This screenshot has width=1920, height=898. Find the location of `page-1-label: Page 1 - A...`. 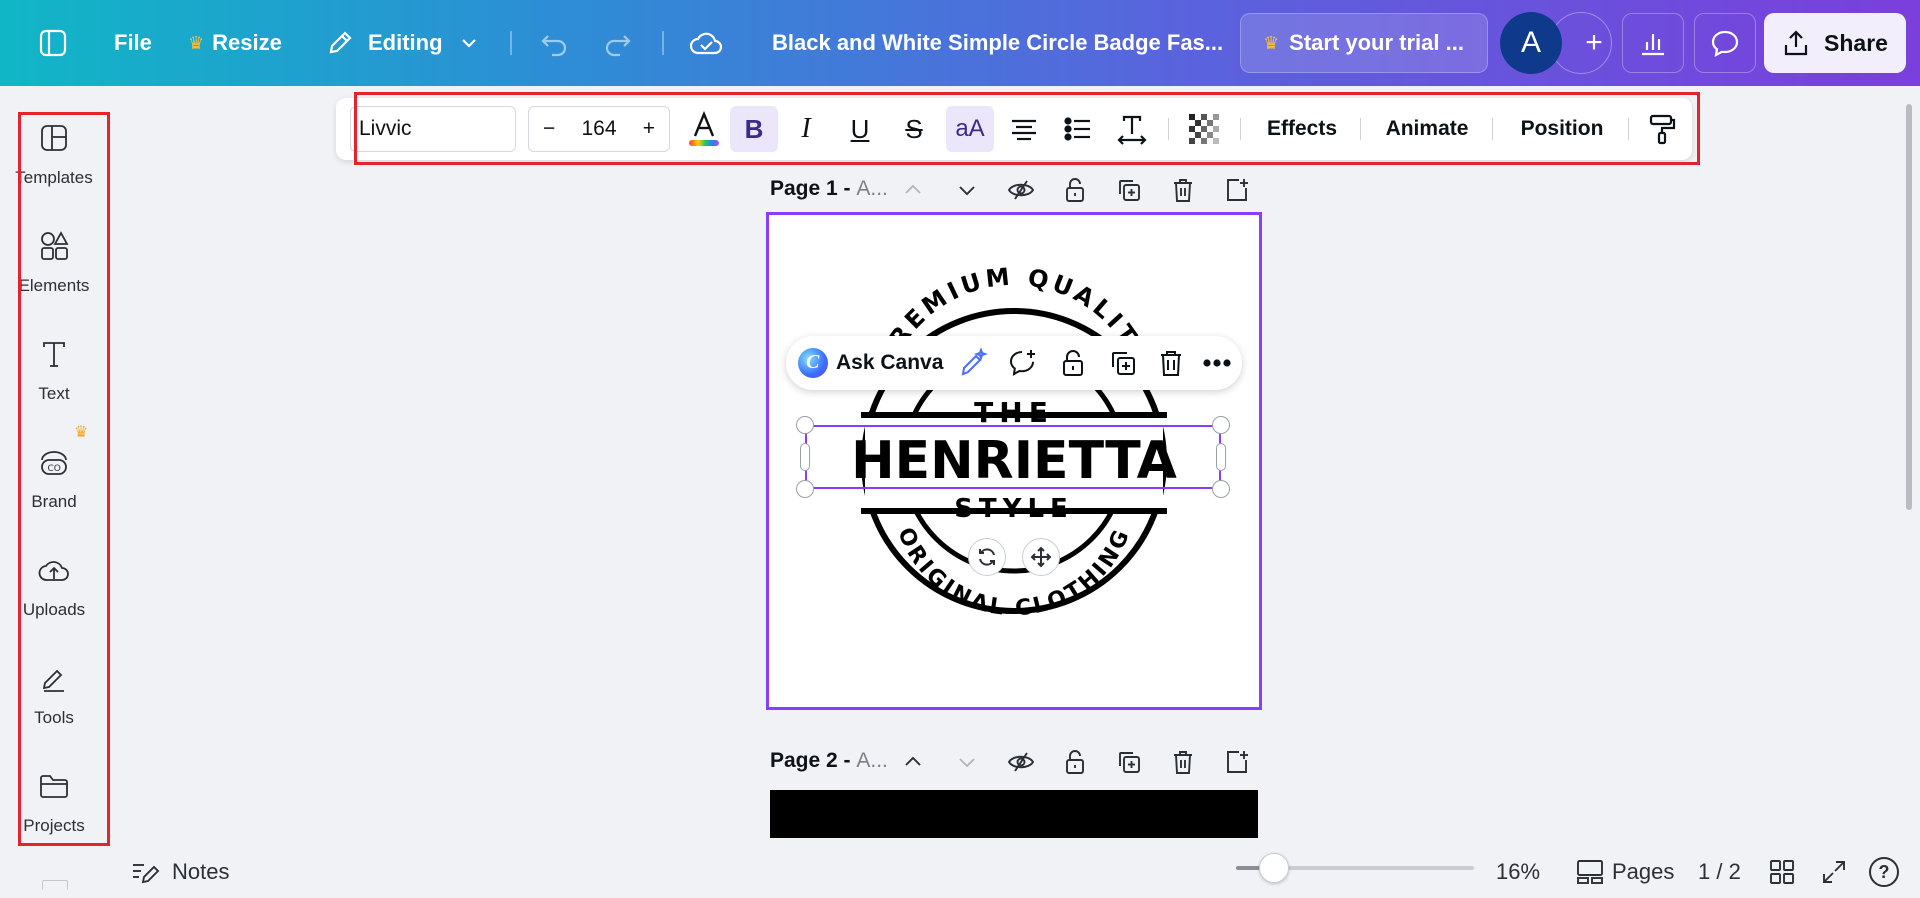

page-1-label: Page 1 - A... is located at coordinates (829, 189).